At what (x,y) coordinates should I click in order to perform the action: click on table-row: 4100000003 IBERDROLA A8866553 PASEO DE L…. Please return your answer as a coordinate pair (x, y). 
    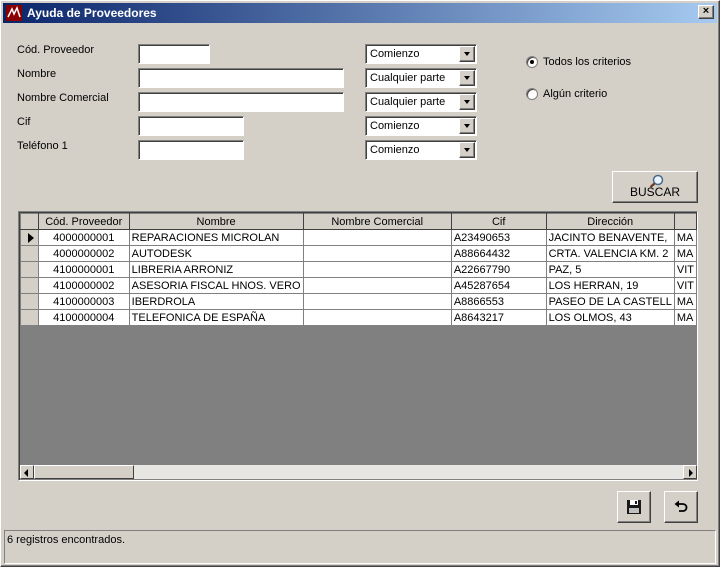
    Looking at the image, I should click on (358, 301).